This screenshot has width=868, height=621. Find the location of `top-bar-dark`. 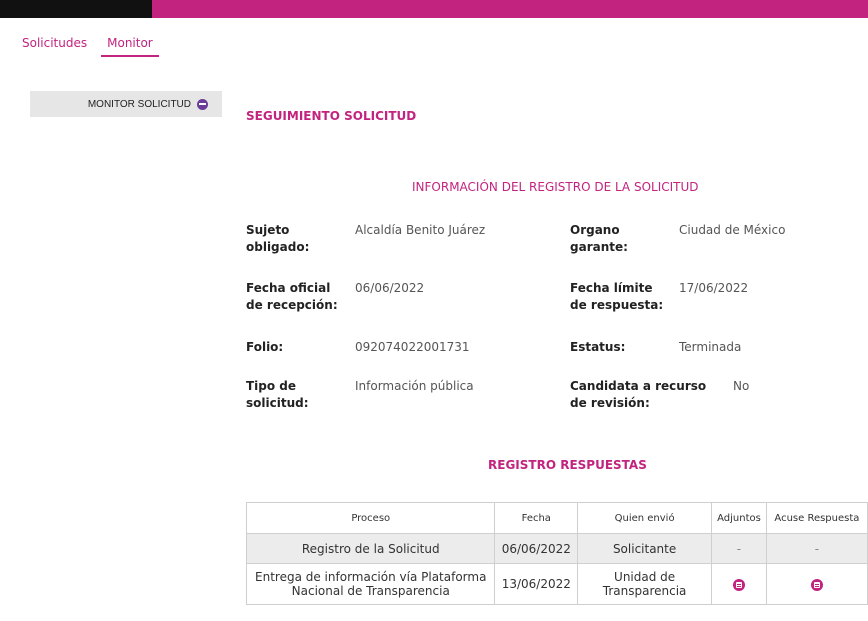

top-bar-dark is located at coordinates (76, 9).